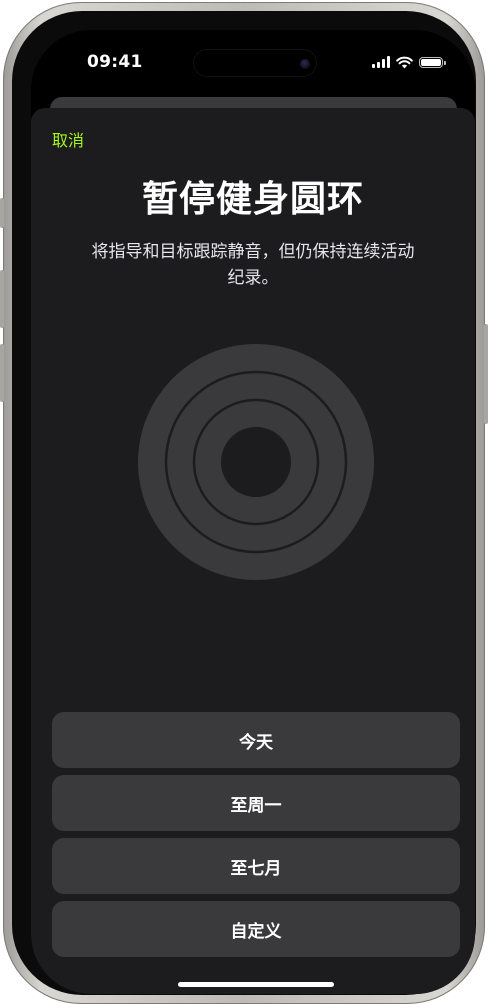 Image resolution: width=489 pixels, height=1008 pixels. I want to click on page-title: 暂停健身圆环, so click(252, 199).